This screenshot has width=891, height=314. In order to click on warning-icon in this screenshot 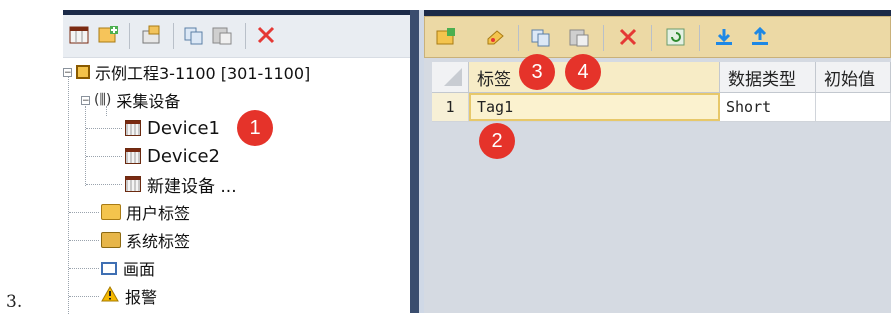, I will do `click(110, 295)`.